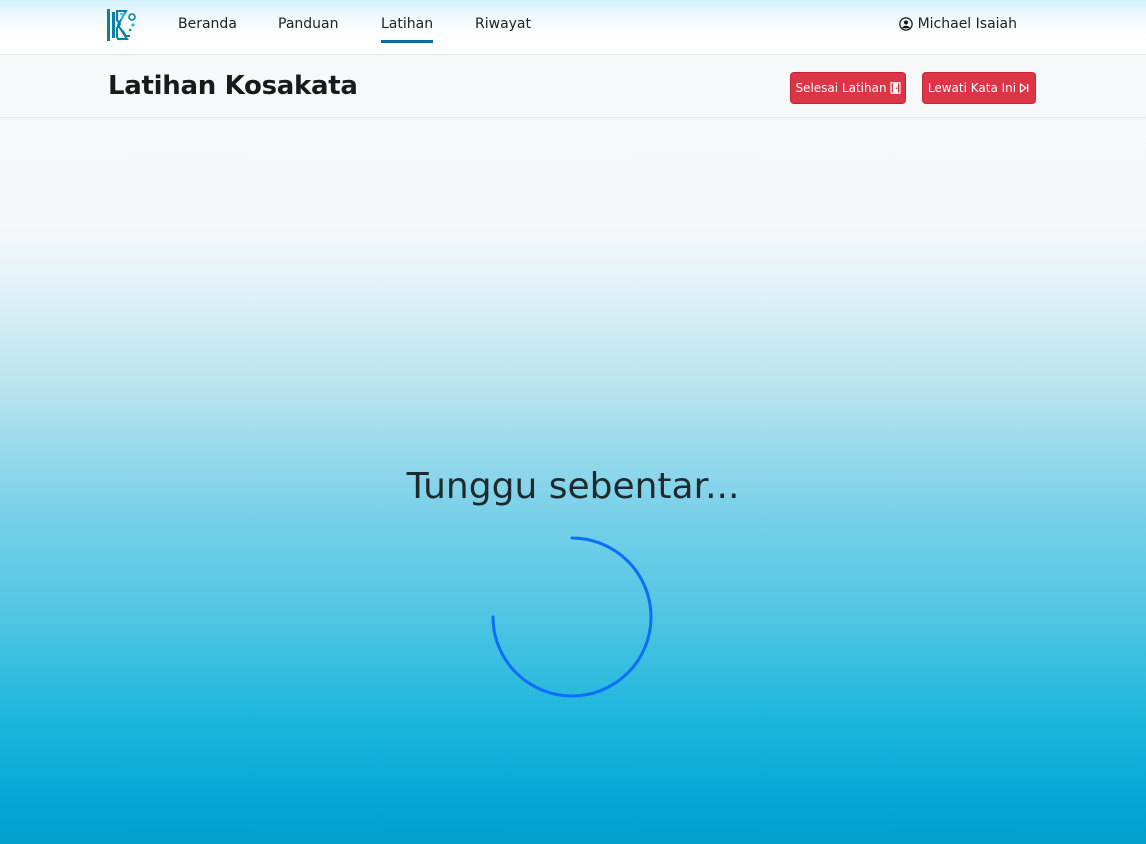  What do you see at coordinates (503, 24) in the screenshot?
I see `nav-item-riwayat: Riwayat` at bounding box center [503, 24].